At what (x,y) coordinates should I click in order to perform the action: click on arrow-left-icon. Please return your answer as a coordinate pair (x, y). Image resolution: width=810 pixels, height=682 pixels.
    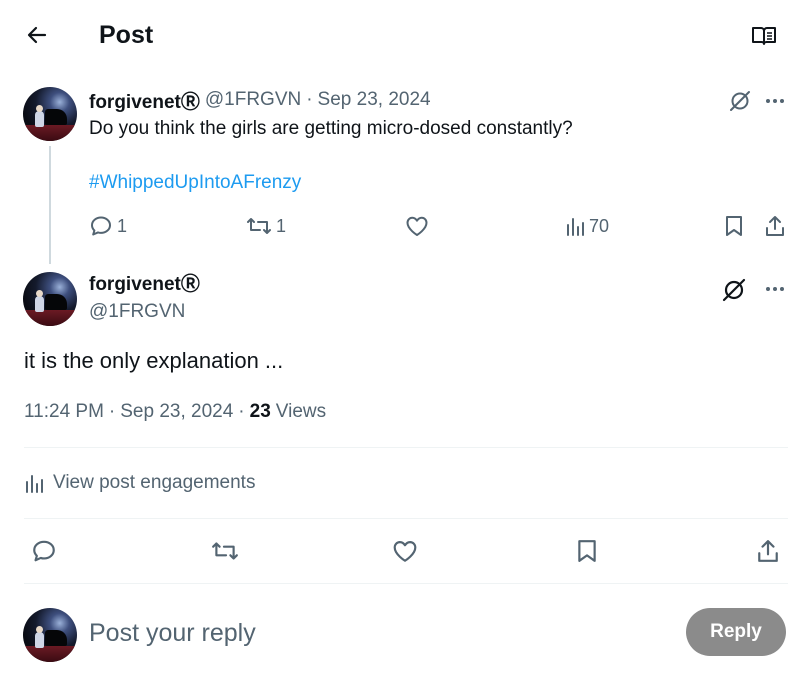
    Looking at the image, I should click on (37, 35).